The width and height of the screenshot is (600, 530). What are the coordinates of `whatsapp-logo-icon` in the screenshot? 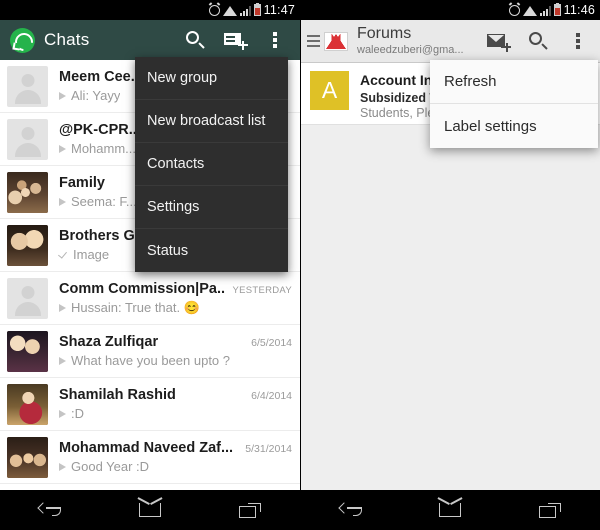 It's located at (22, 40).